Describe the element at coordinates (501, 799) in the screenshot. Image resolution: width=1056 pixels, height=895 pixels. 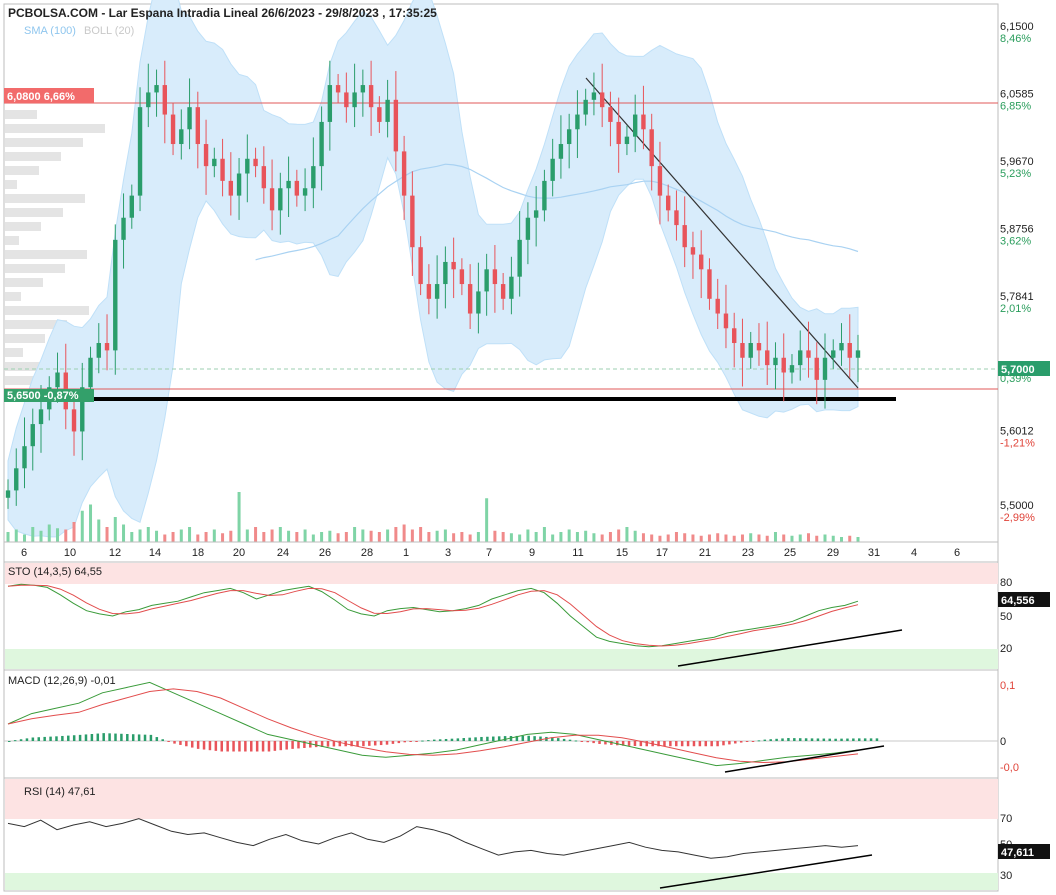
I see `rsi-overbought-zone` at that location.